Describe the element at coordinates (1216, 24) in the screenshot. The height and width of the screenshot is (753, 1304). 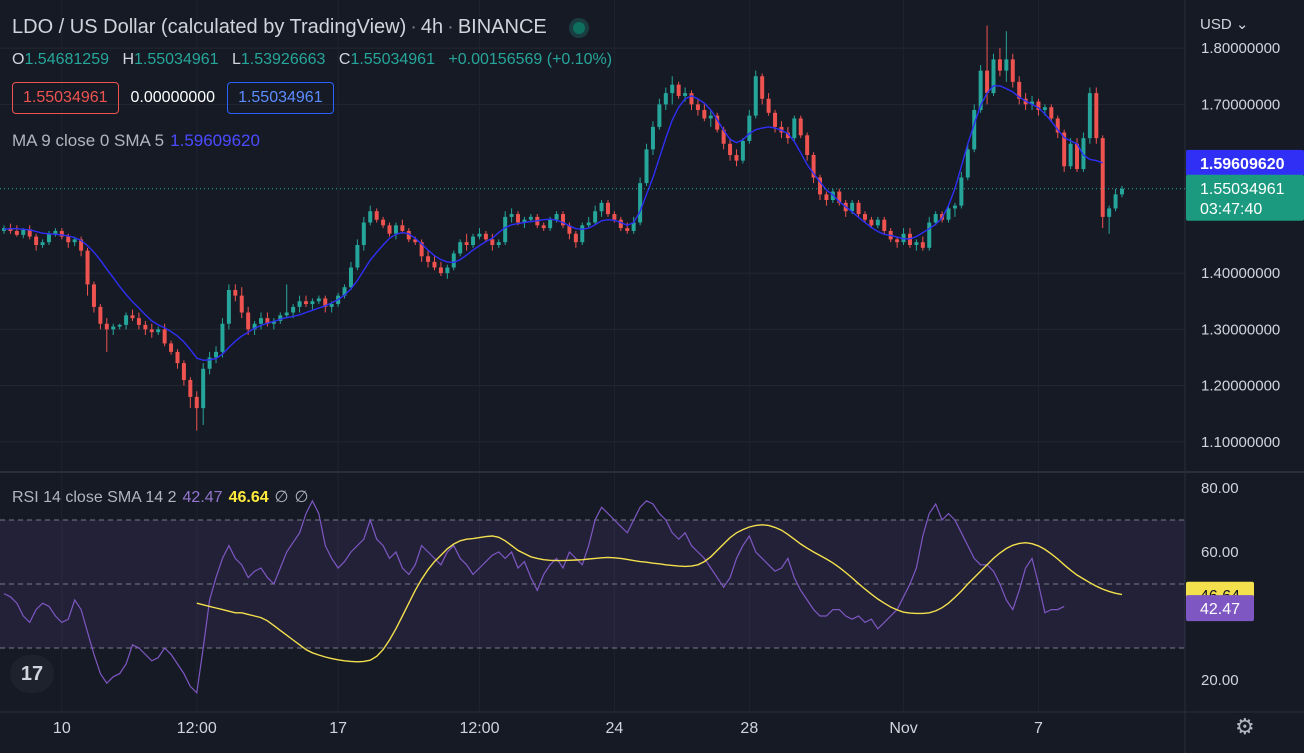
I see `currency-label: USD` at that location.